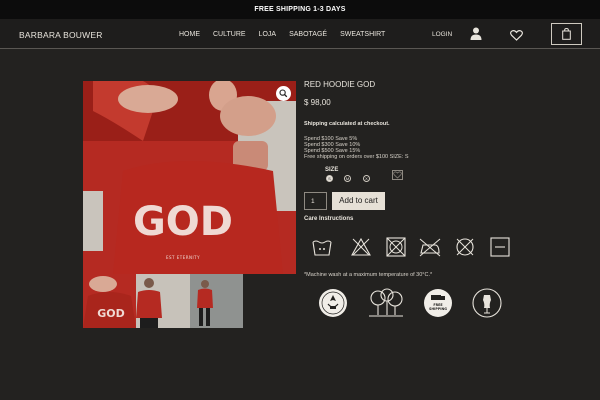 The image size is (600, 400). What do you see at coordinates (386, 305) in the screenshot?
I see `trees-badge` at bounding box center [386, 305].